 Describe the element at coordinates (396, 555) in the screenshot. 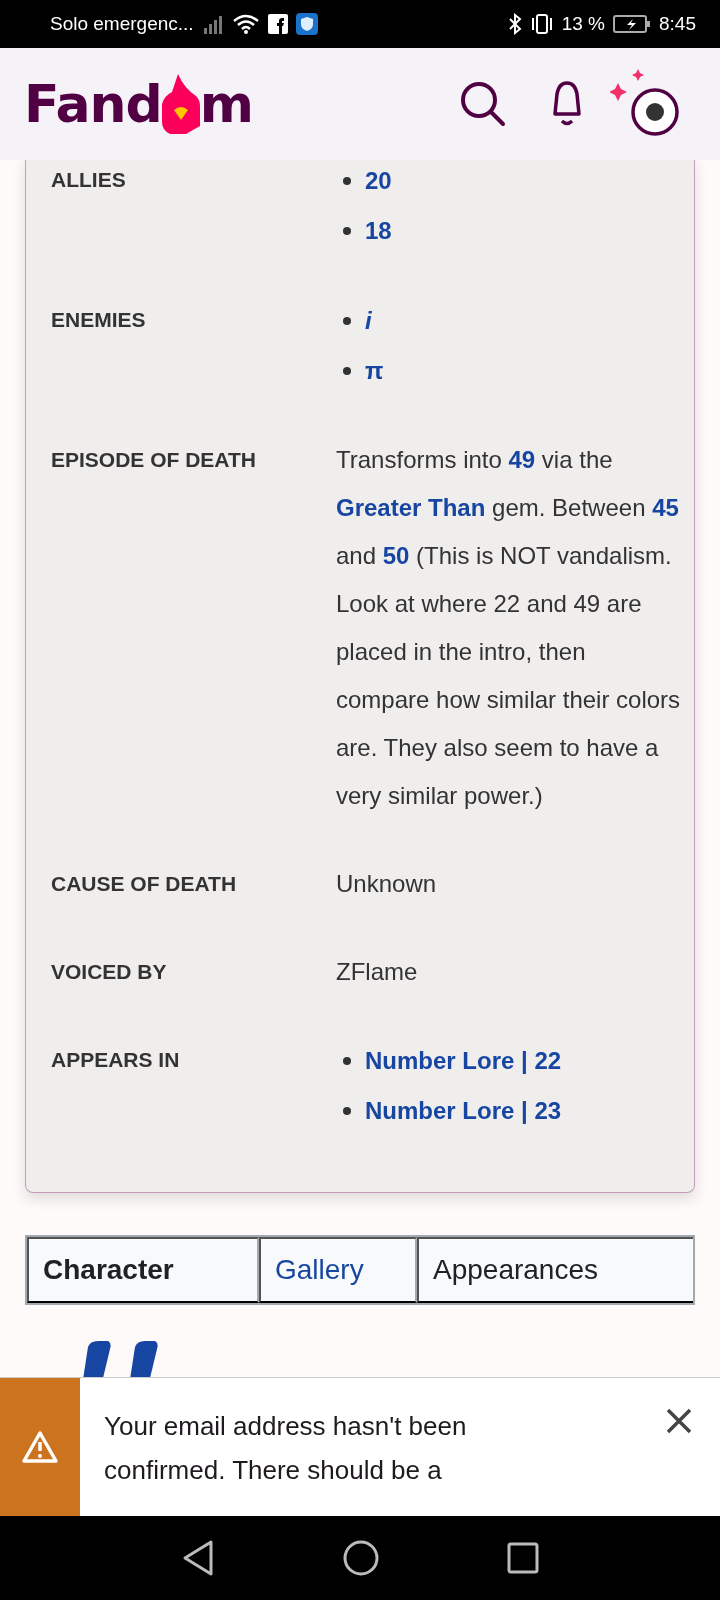

I see `link: 50` at that location.